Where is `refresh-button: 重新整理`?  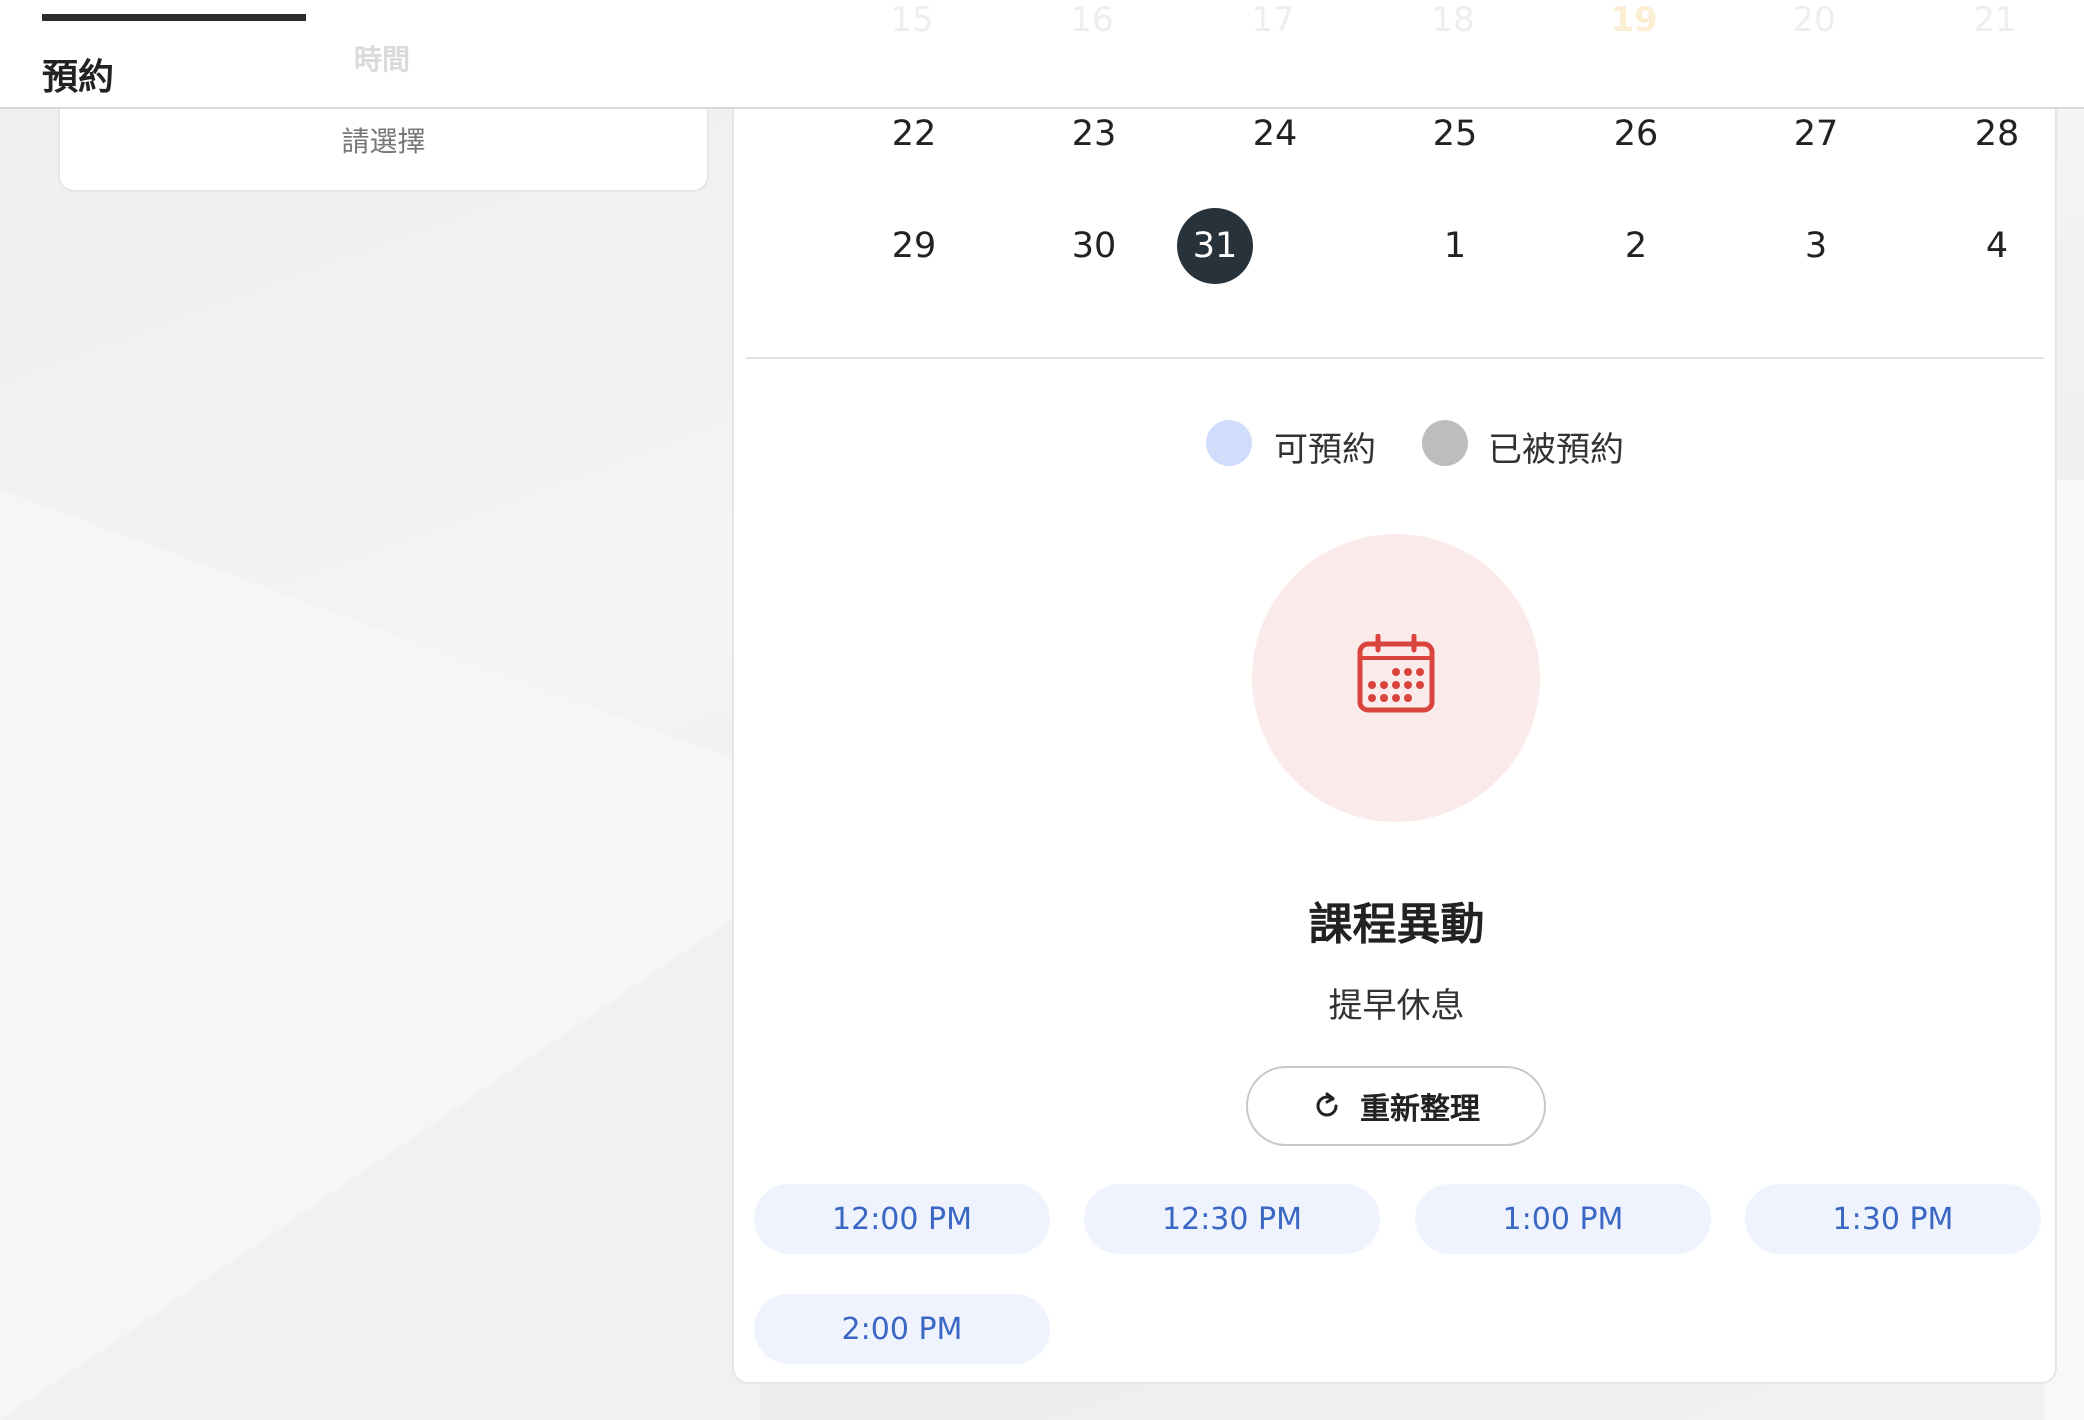 refresh-button: 重新整理 is located at coordinates (1396, 1106).